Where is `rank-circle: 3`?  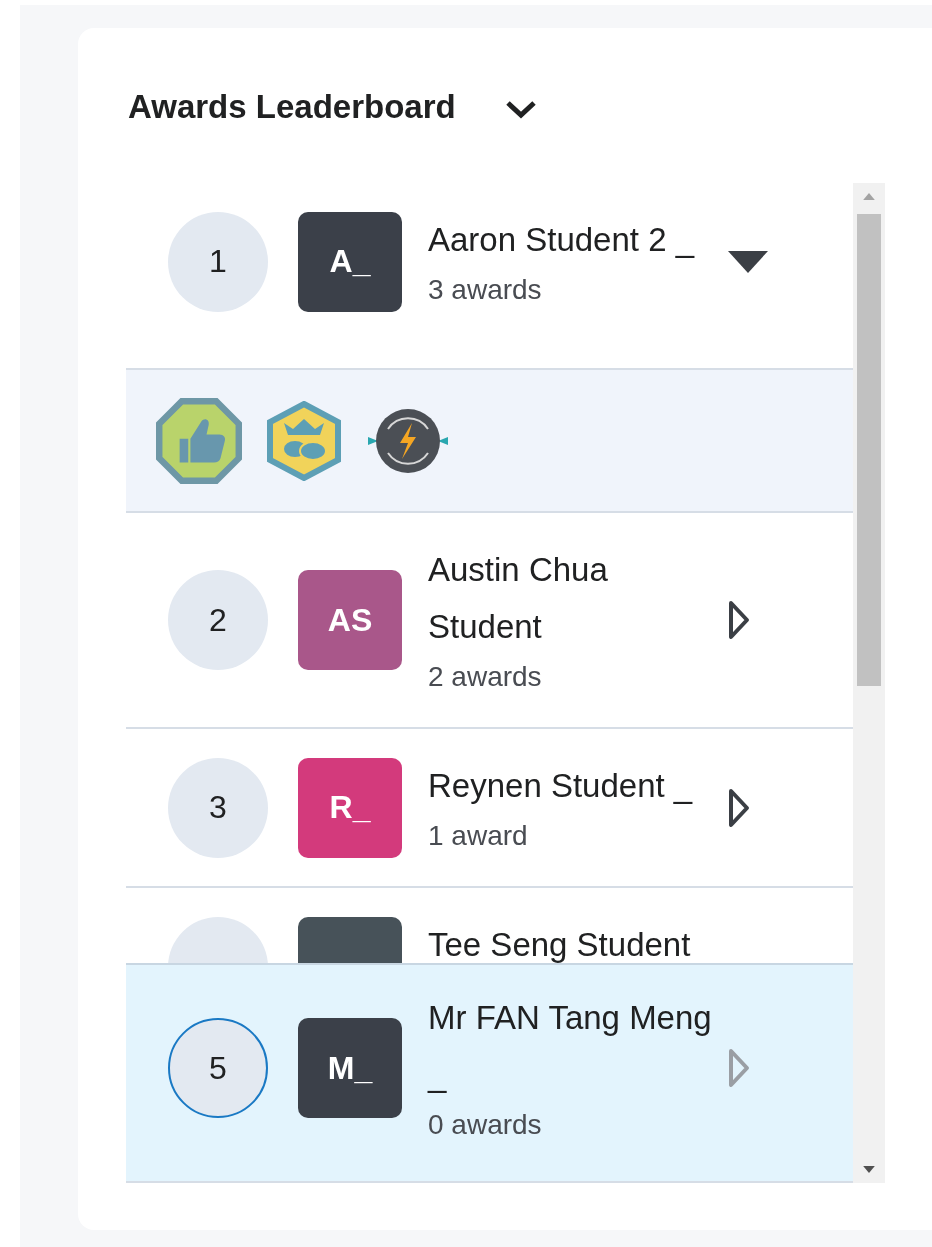
rank-circle: 3 is located at coordinates (218, 807).